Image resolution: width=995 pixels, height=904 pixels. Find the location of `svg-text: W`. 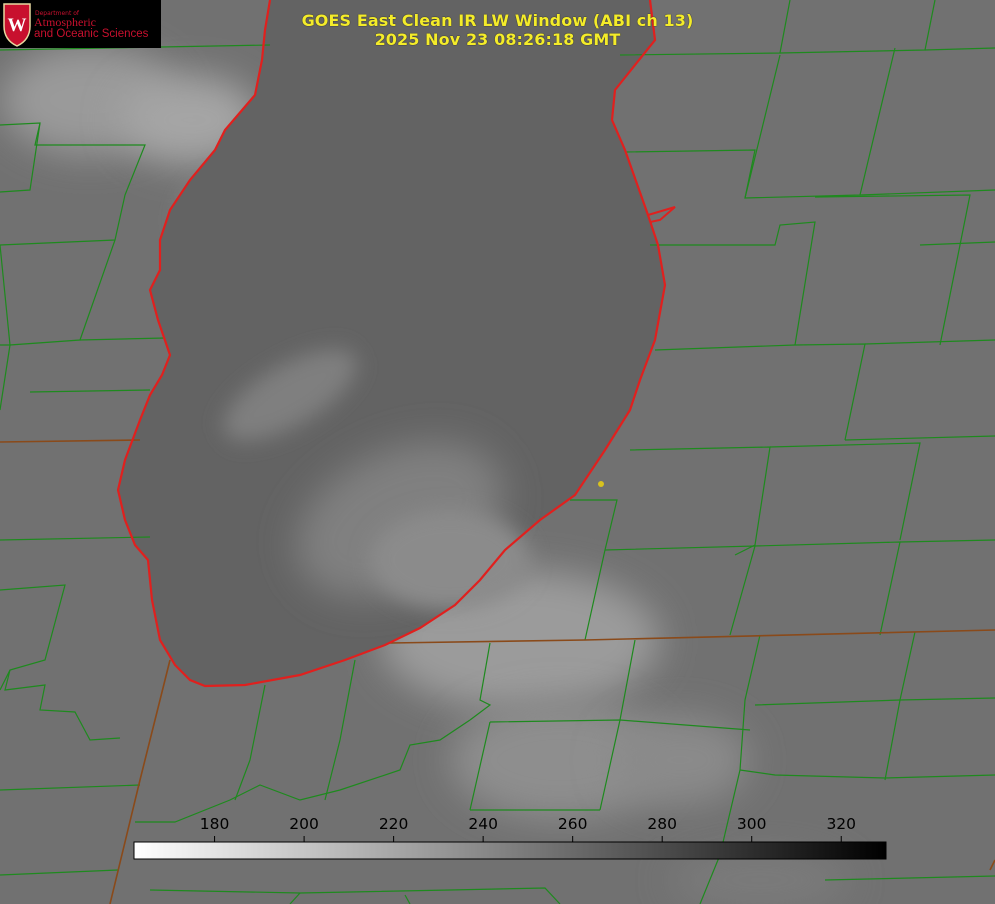

svg-text: W is located at coordinates (17, 25).